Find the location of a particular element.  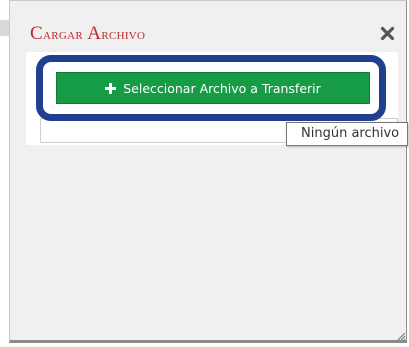

dialog-title: Cargar Archivo is located at coordinates (87, 34).